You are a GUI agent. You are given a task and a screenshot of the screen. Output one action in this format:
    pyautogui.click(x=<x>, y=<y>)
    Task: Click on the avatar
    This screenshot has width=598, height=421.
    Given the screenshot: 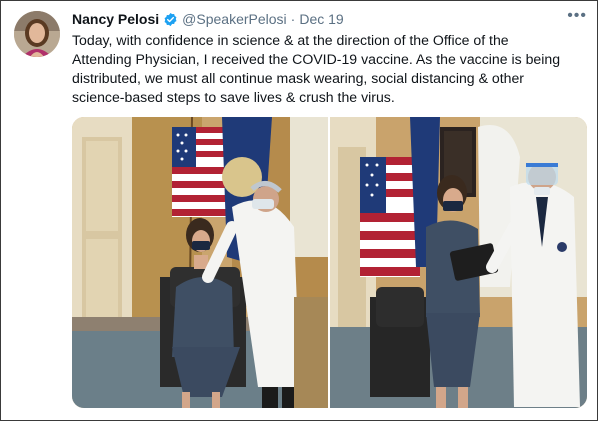 What is the action you would take?
    pyautogui.click(x=37, y=34)
    